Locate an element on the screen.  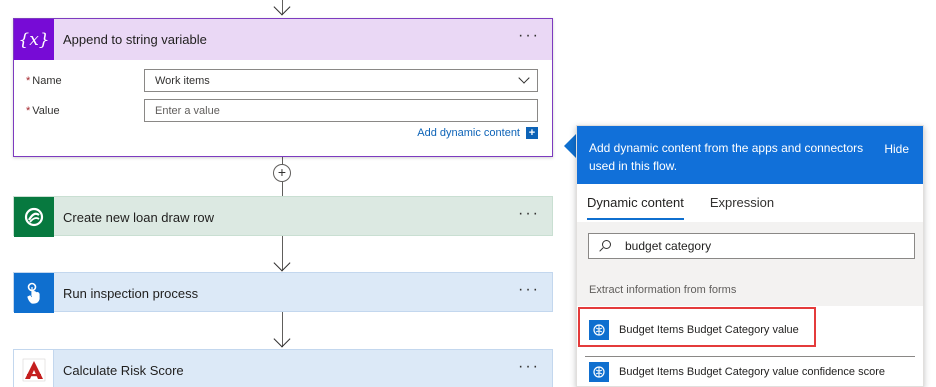
add-dynamic-content-label: Add dynamic content is located at coordinates (468, 133).